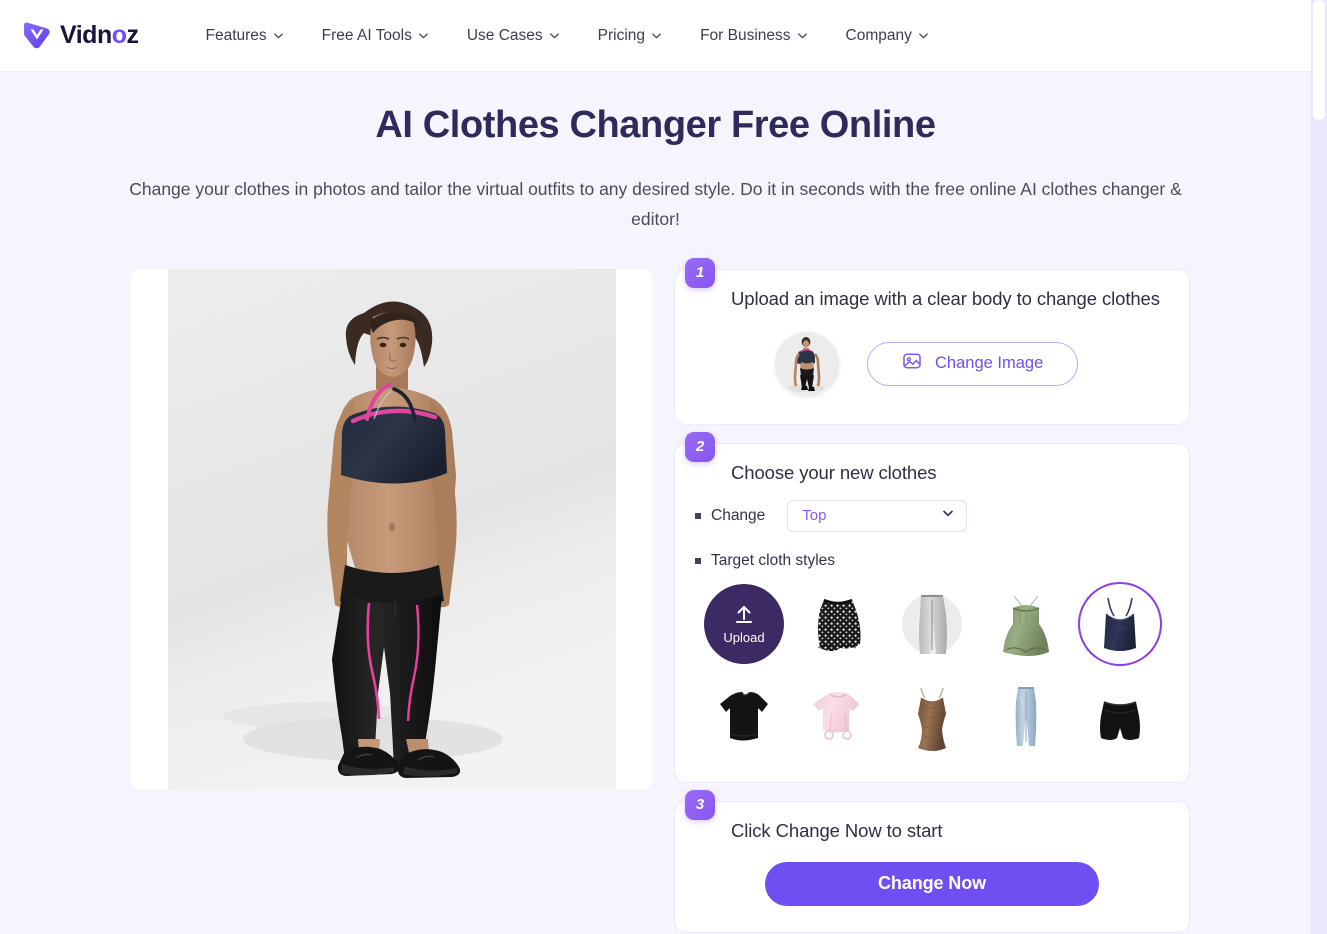 The image size is (1327, 934). I want to click on image-icon, so click(912, 363).